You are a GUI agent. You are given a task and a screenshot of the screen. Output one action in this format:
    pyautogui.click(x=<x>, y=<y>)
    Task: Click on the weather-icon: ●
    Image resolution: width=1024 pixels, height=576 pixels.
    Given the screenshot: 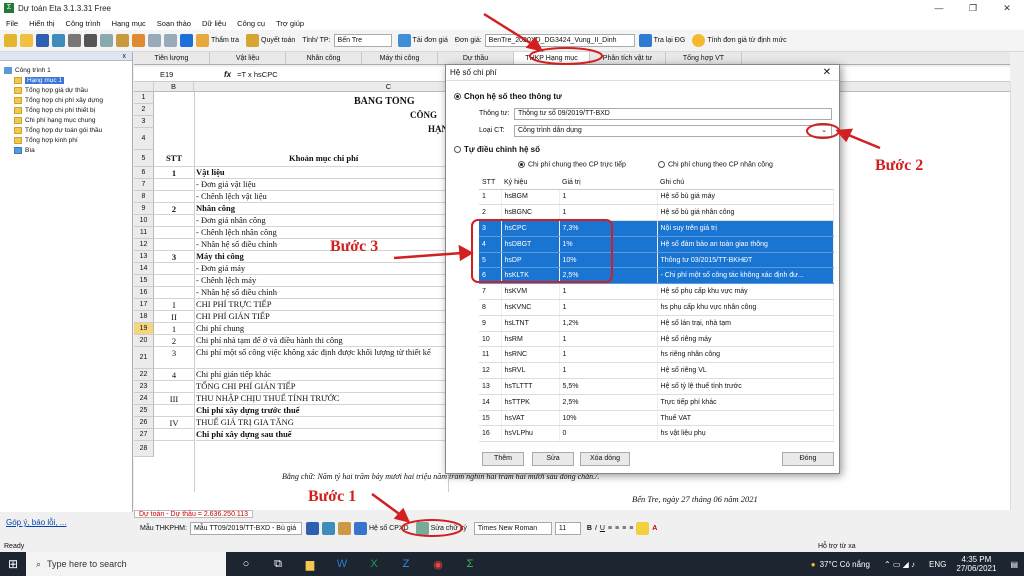 What is the action you would take?
    pyautogui.click(x=813, y=564)
    